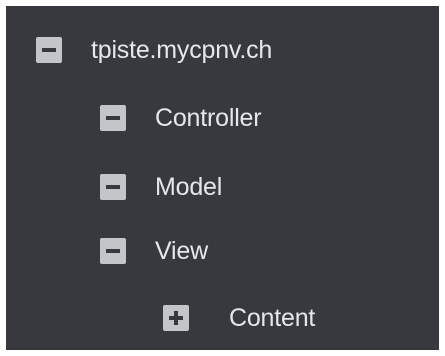 The width and height of the screenshot is (445, 356). I want to click on tree-node-root: tpiste.mycpnv.ch, so click(154, 50).